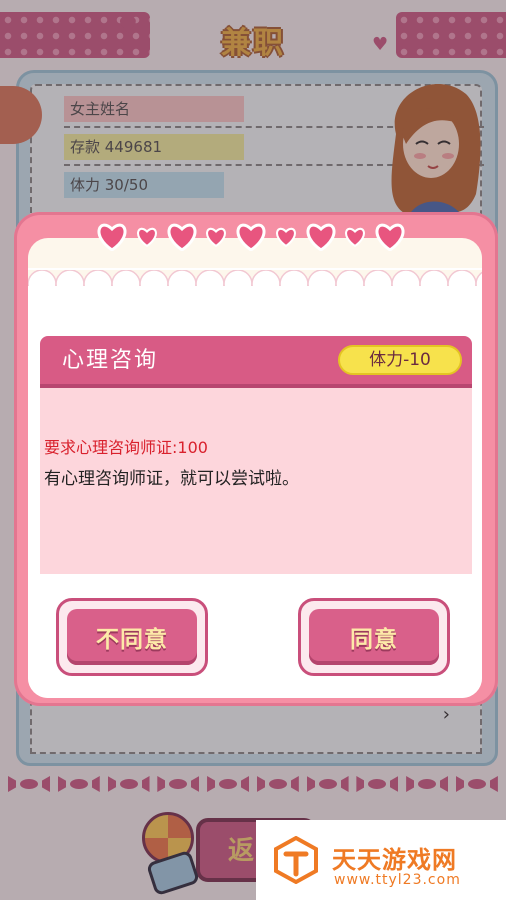 Image resolution: width=506 pixels, height=900 pixels. I want to click on agree-button: 同意, so click(374, 637).